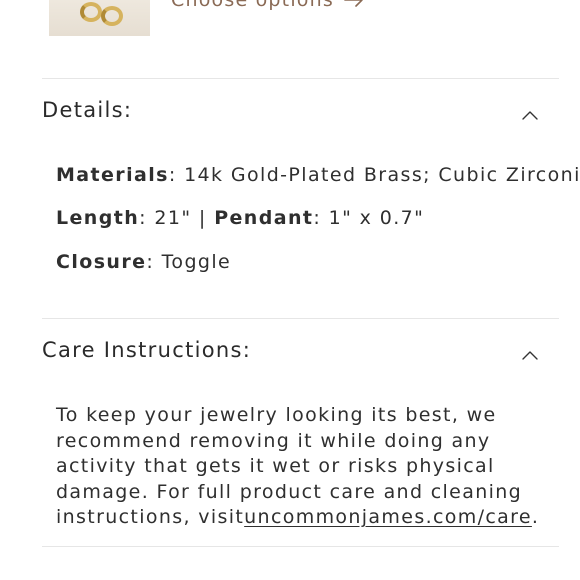 The width and height of the screenshot is (580, 580). Describe the element at coordinates (98, 218) in the screenshot. I see `length-label: Length` at that location.